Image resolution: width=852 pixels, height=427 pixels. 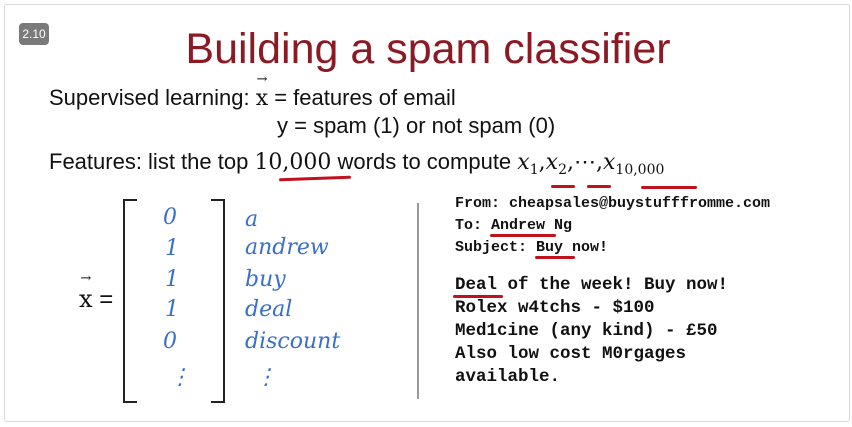 What do you see at coordinates (523, 235) in the screenshot?
I see `annotation-underline-andrew` at bounding box center [523, 235].